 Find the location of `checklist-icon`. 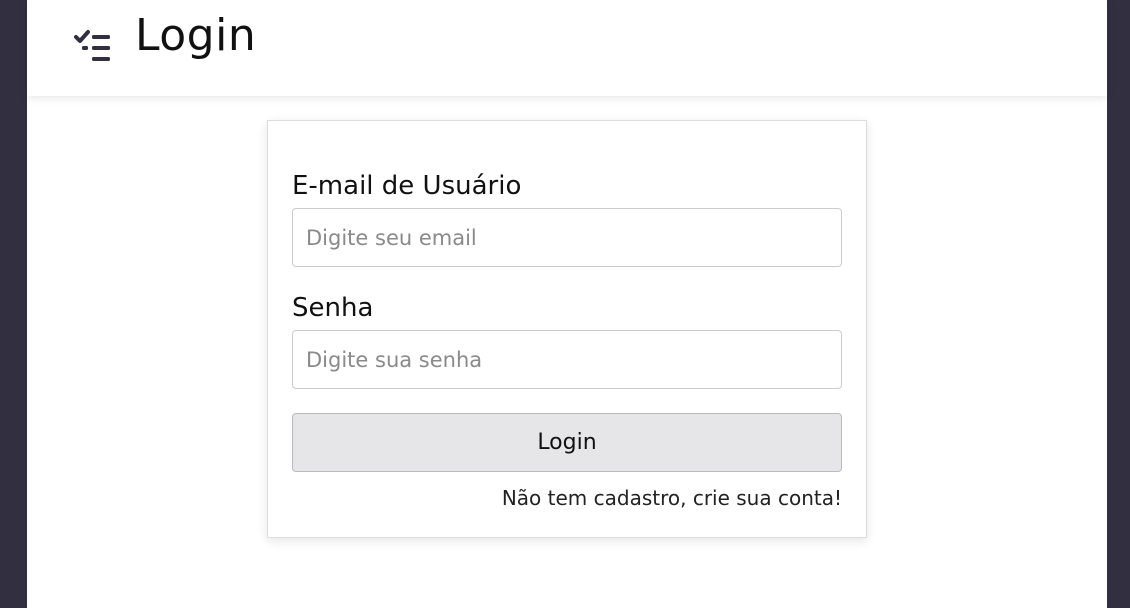

checklist-icon is located at coordinates (92, 45).